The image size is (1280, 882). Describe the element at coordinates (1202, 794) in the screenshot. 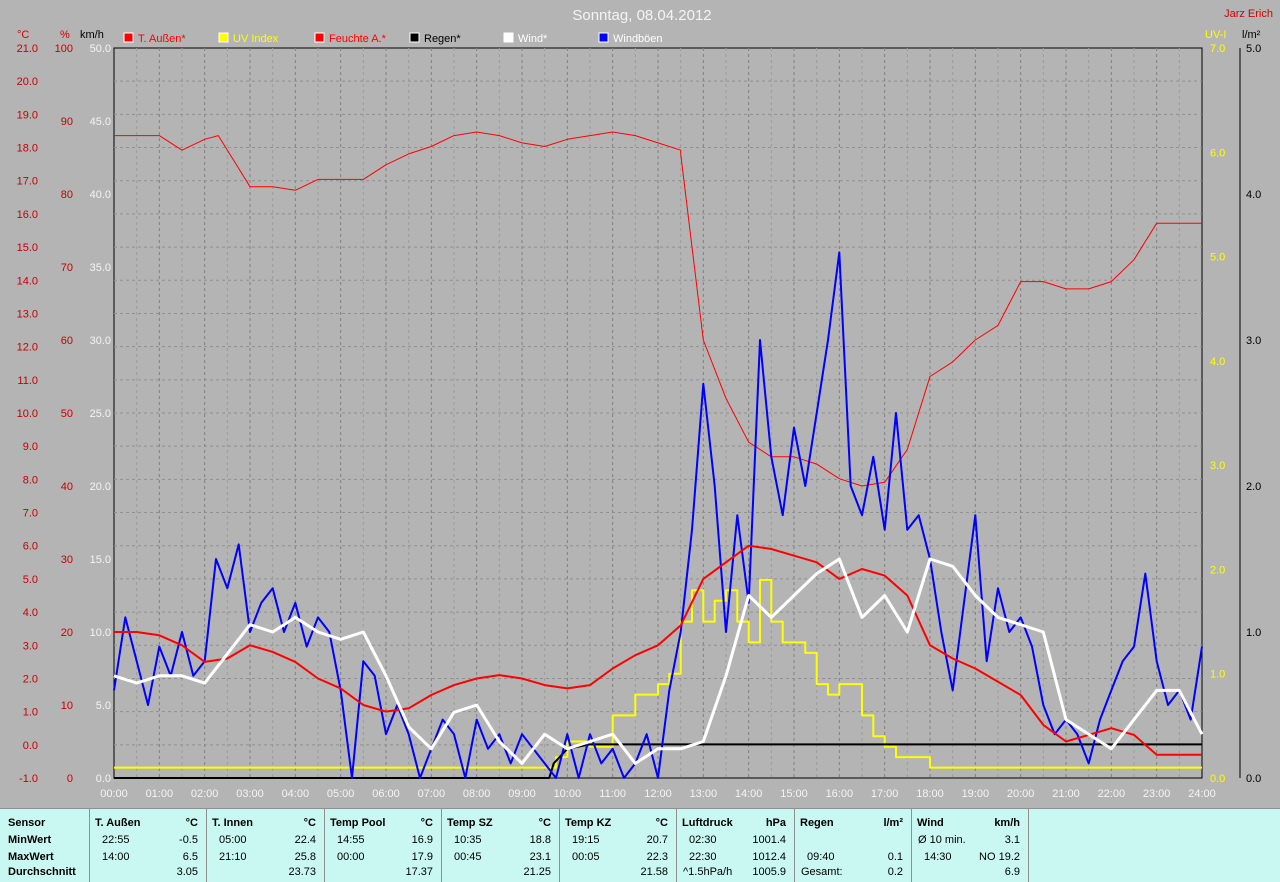

I see `time-tick-label: 24:00` at that location.